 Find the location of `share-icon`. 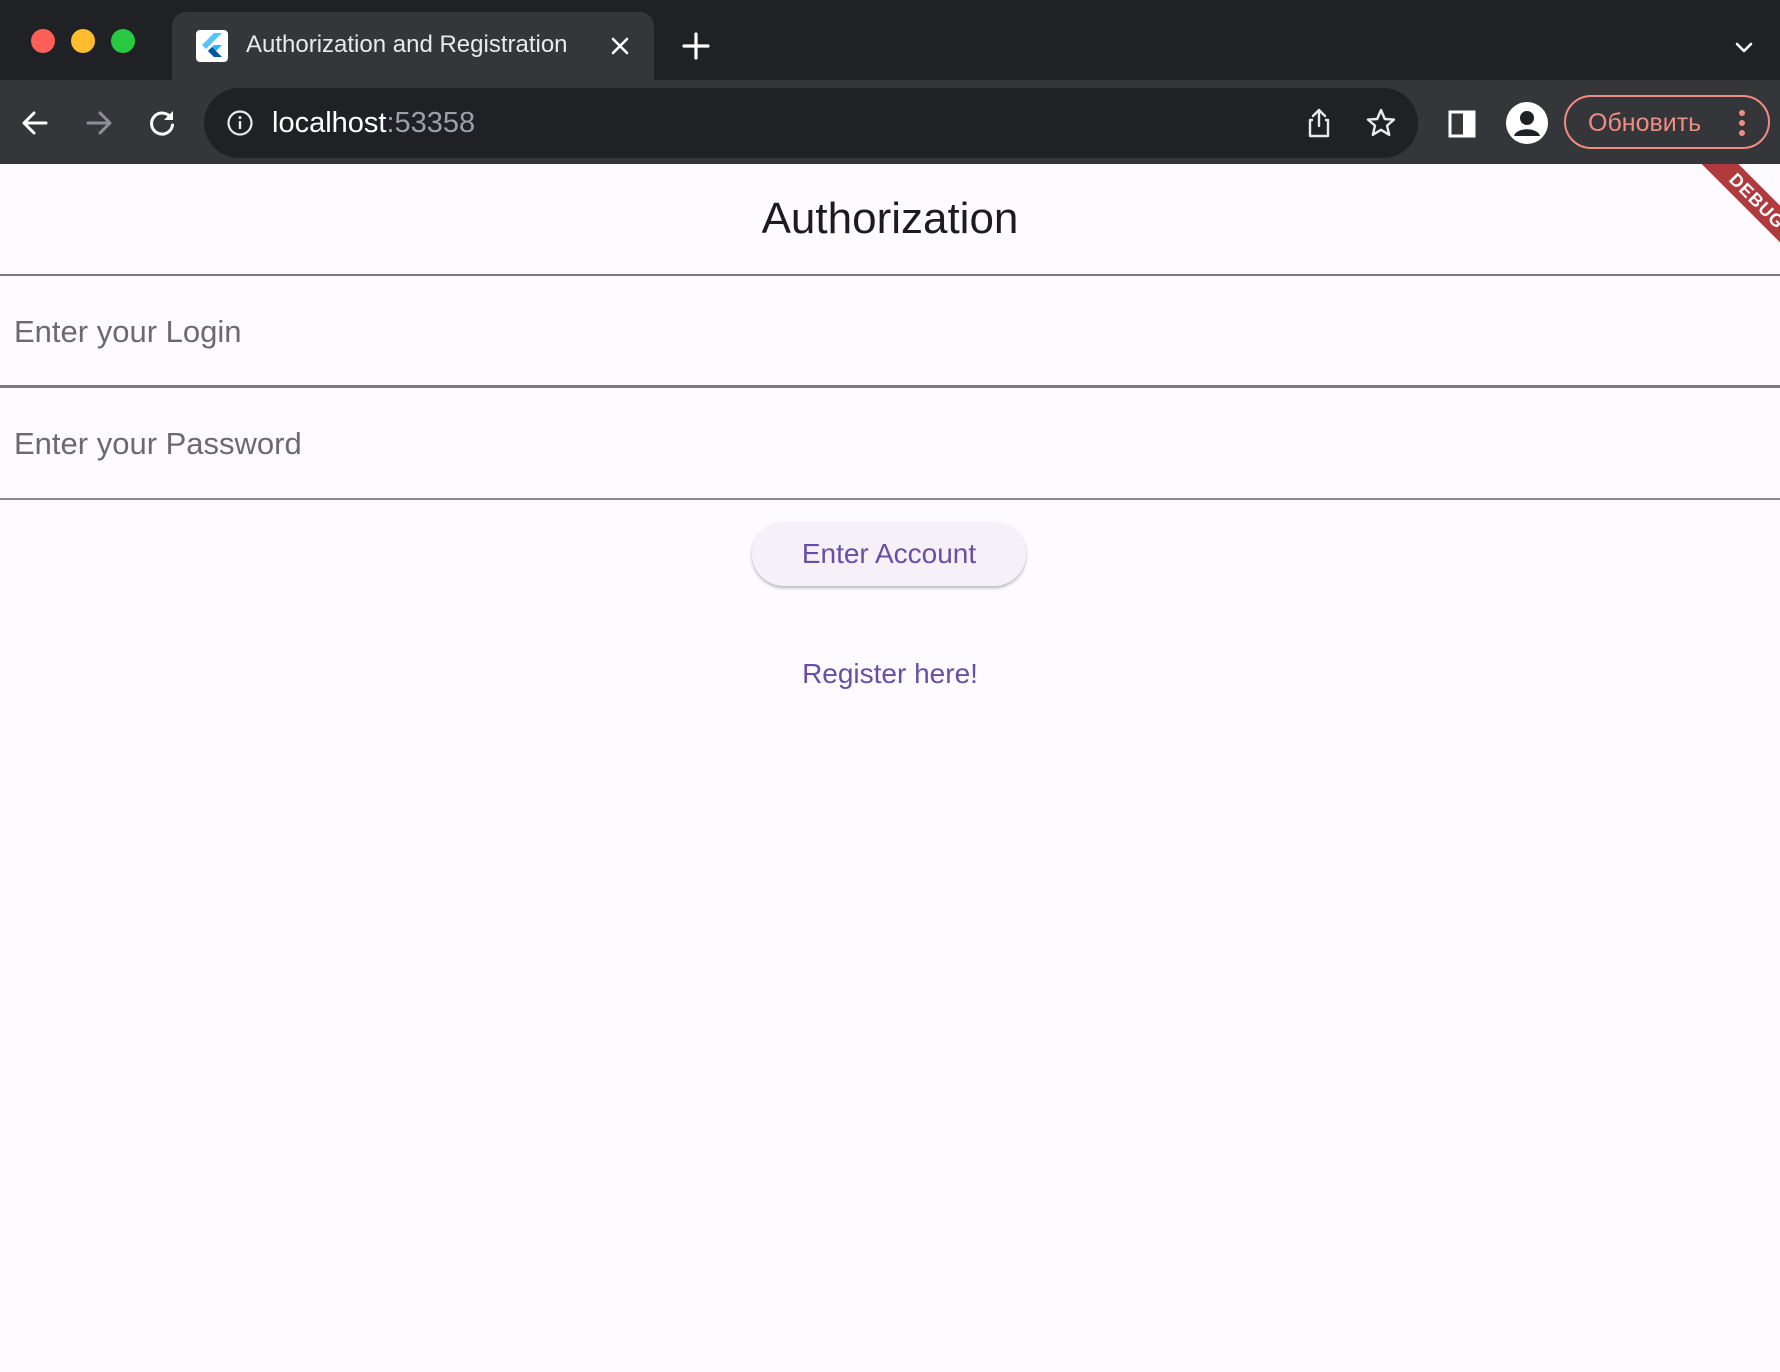

share-icon is located at coordinates (1319, 123).